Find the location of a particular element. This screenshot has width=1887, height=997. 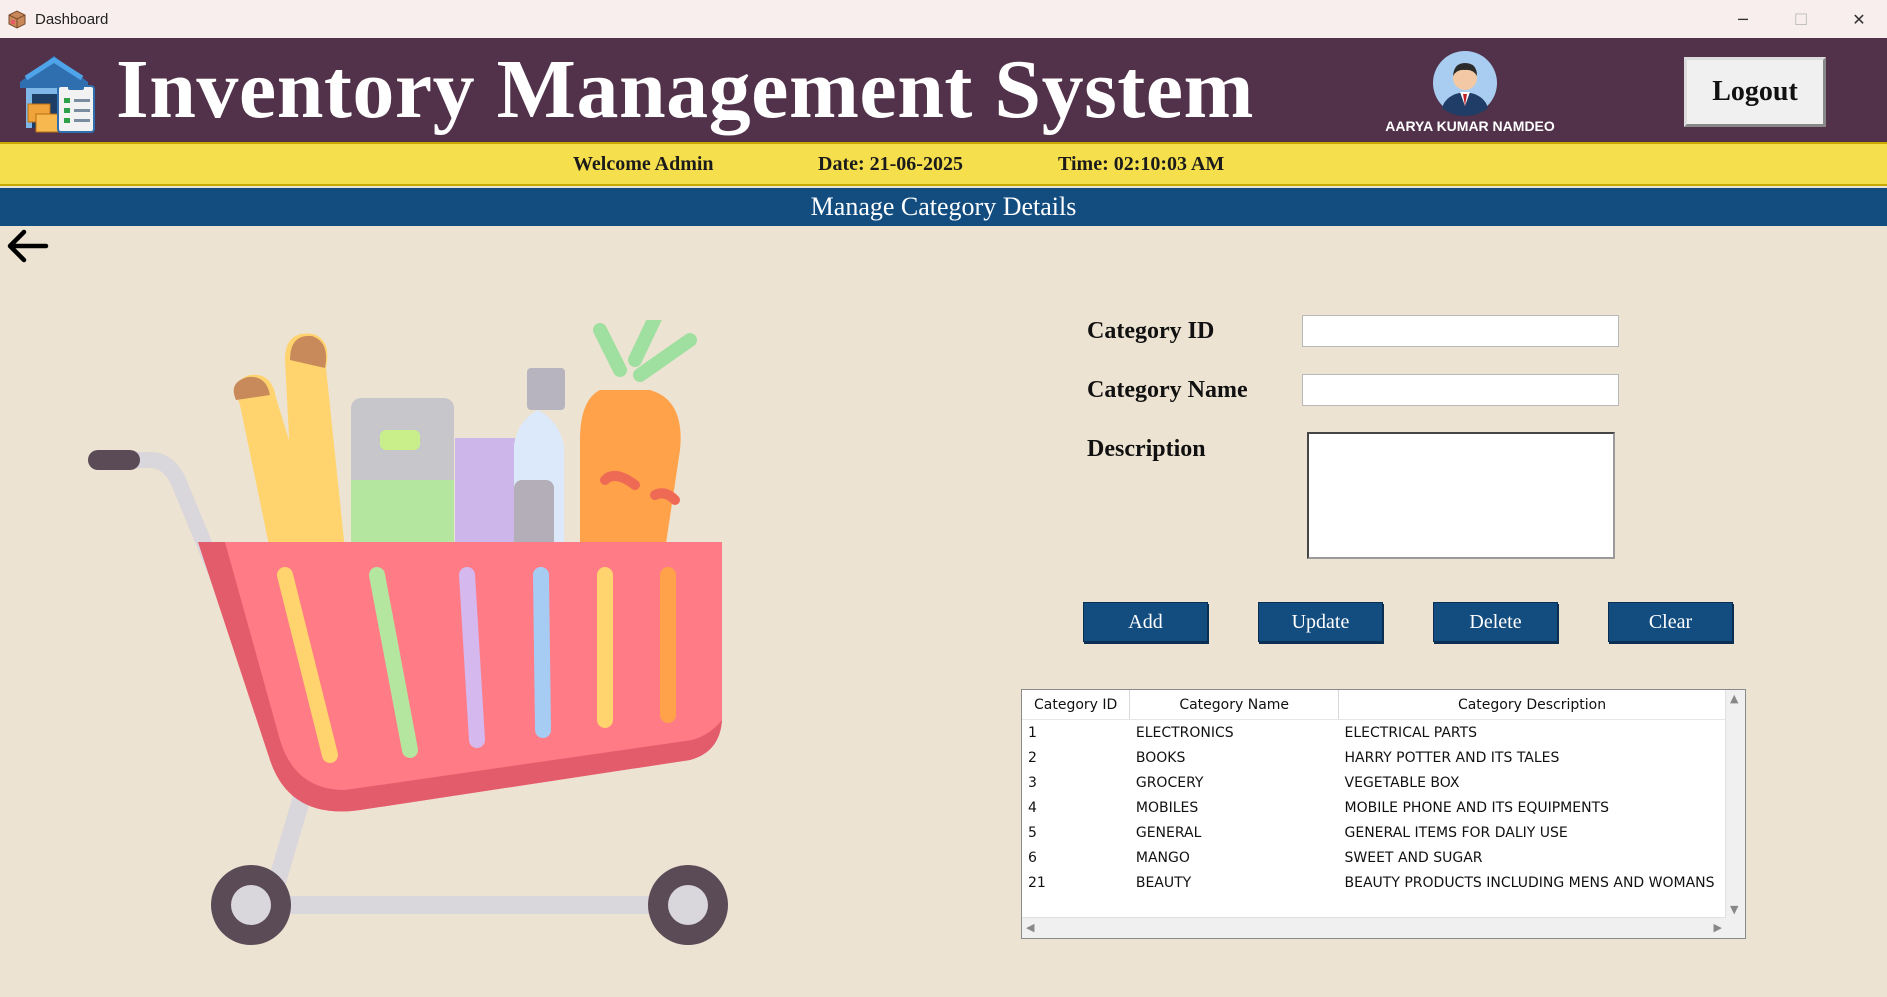

scroll-down-icon: ▼ is located at coordinates (1734, 909).